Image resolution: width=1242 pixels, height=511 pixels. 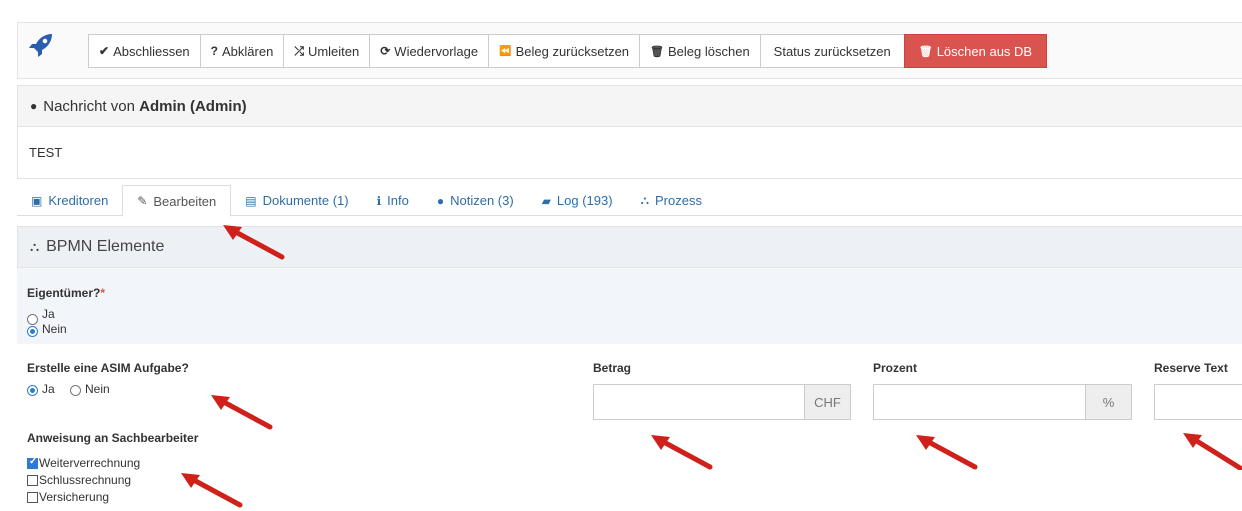 I want to click on tab-kreditoren: ▣ Kreditoren, so click(x=69, y=200).